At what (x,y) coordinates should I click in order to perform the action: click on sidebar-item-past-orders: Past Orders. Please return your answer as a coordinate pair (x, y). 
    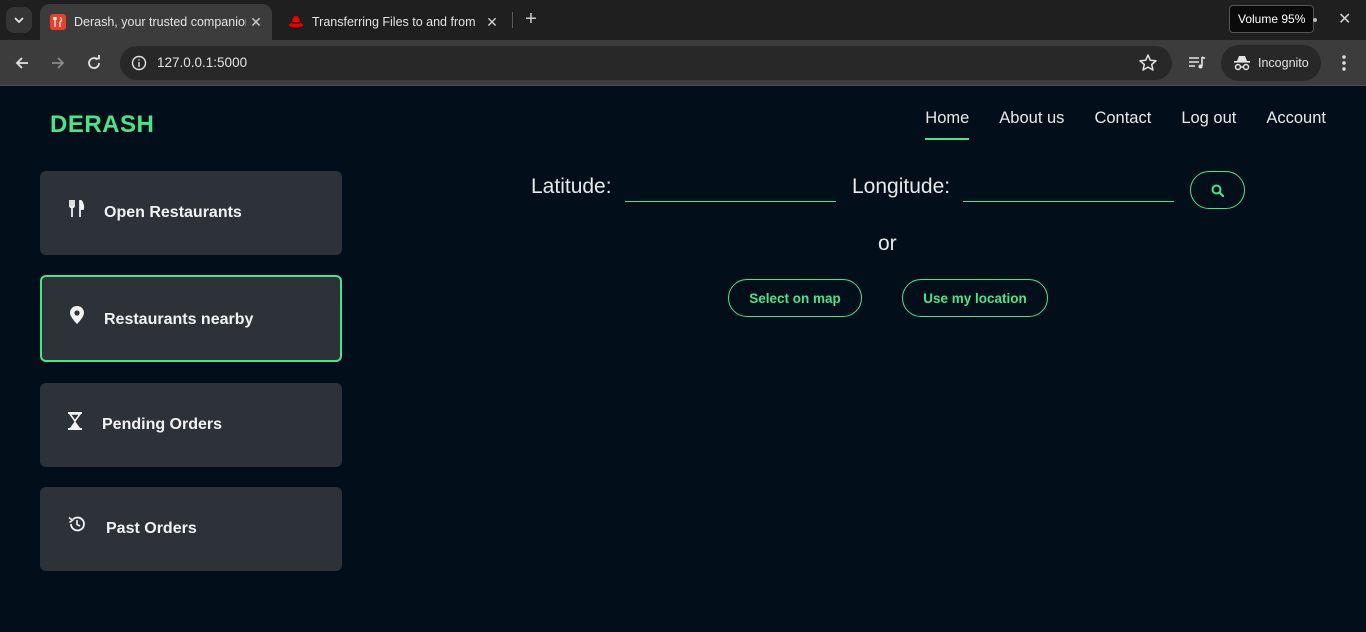
    Looking at the image, I should click on (191, 529).